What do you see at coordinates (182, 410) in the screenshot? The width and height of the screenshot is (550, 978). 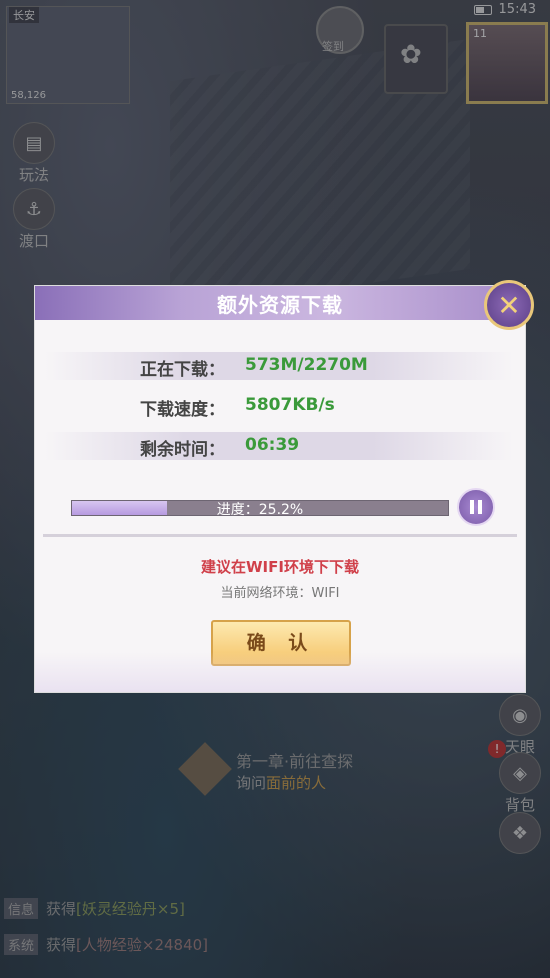 I see `download-speed-label: 下载速度：` at bounding box center [182, 410].